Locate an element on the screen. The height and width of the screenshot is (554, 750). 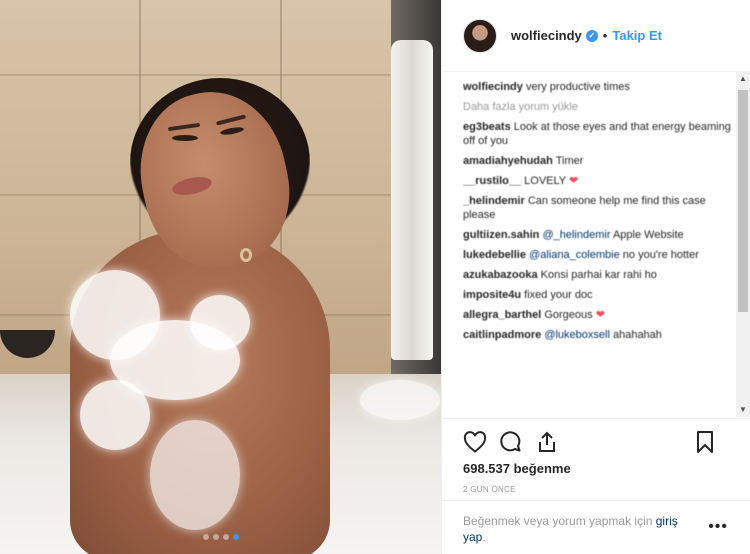
comment-user: caitlinpadmore is located at coordinates (502, 335).